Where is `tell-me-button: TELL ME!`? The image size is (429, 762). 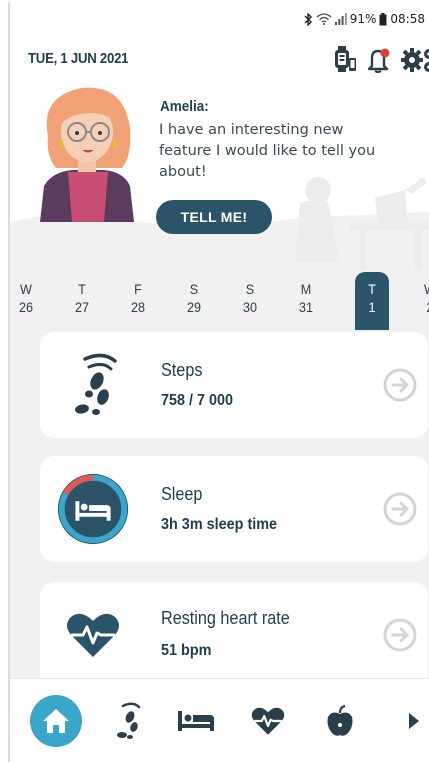 tell-me-button: TELL ME! is located at coordinates (214, 217).